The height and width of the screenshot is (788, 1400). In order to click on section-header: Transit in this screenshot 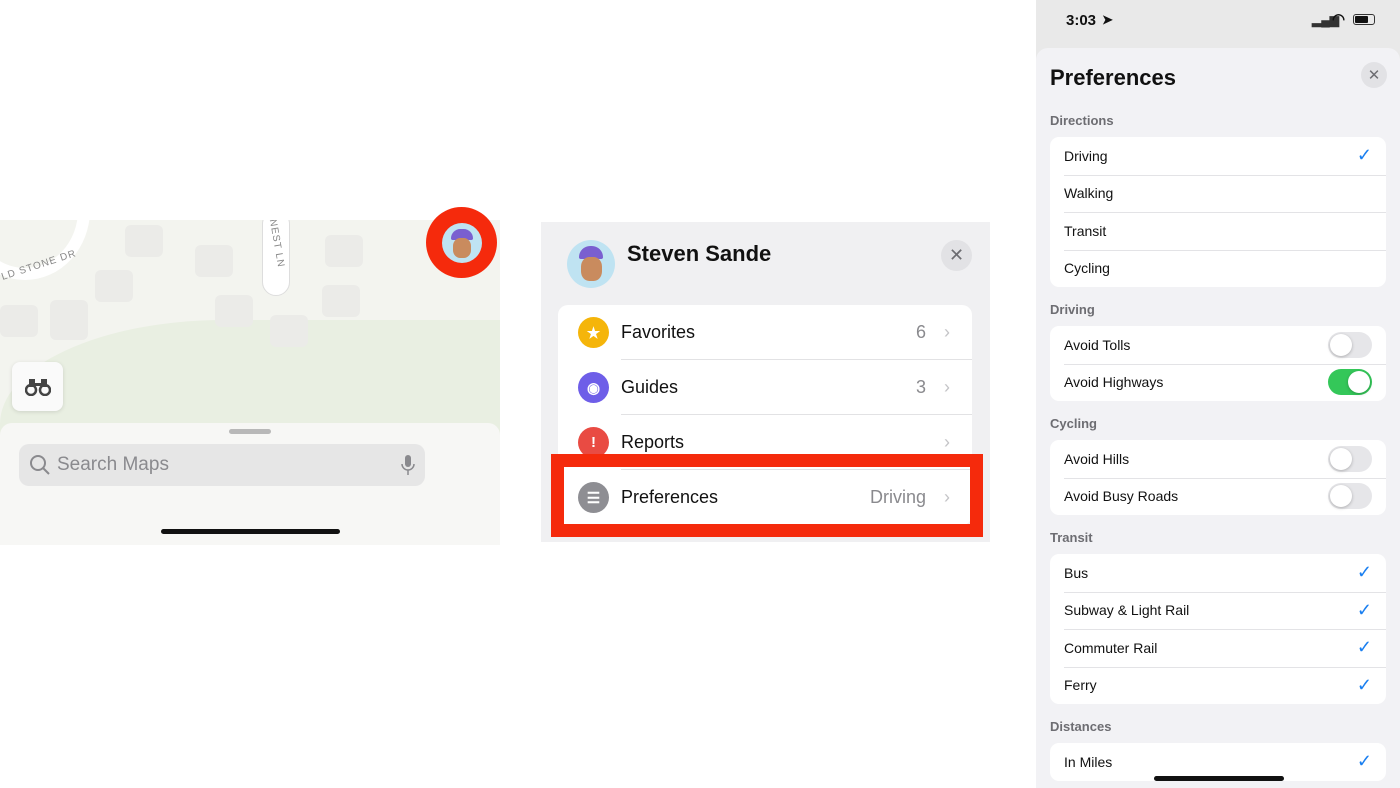, I will do `click(1071, 537)`.